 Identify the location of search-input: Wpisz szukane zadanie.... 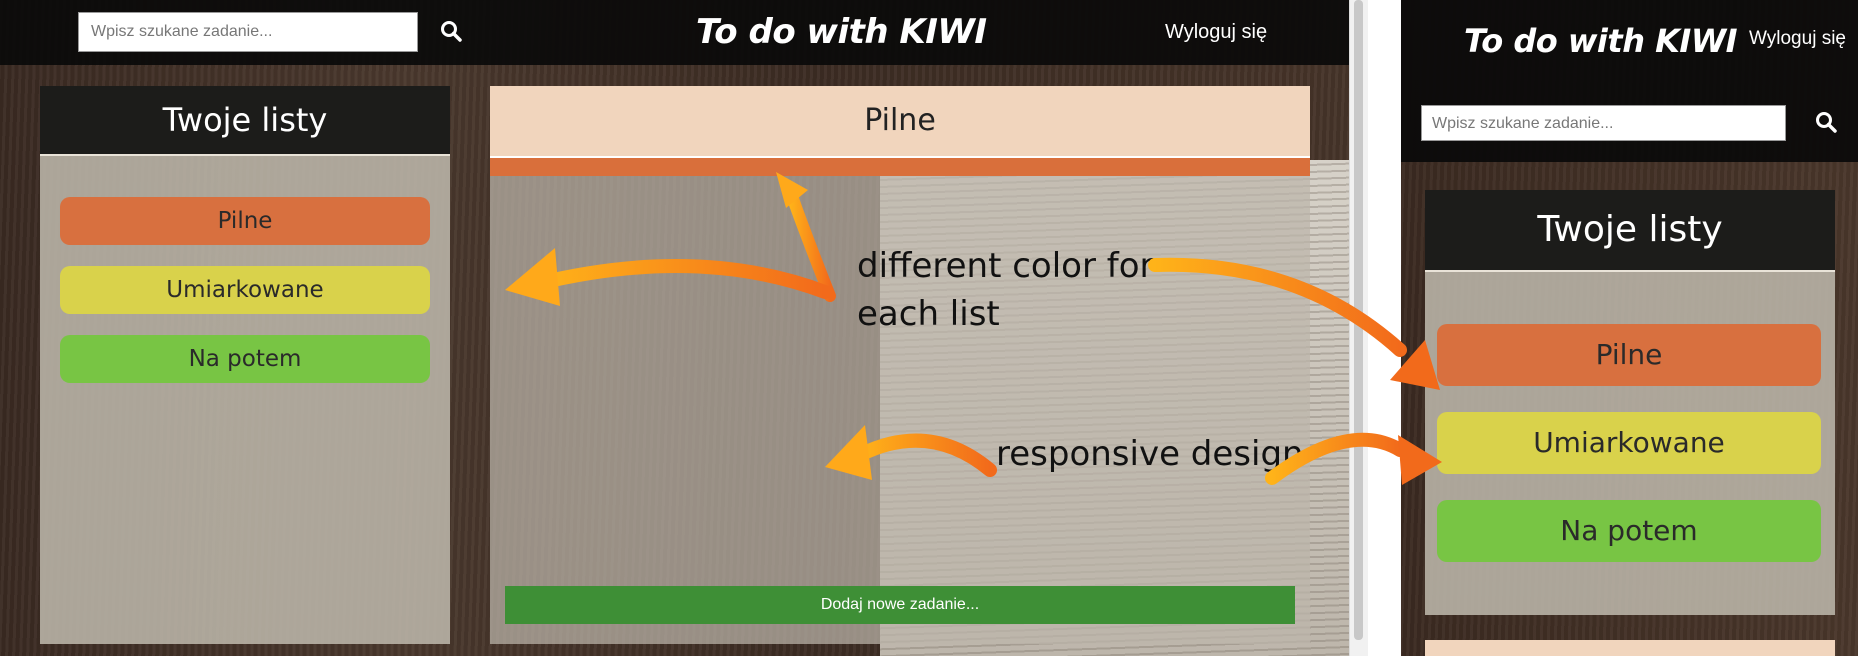
(248, 32).